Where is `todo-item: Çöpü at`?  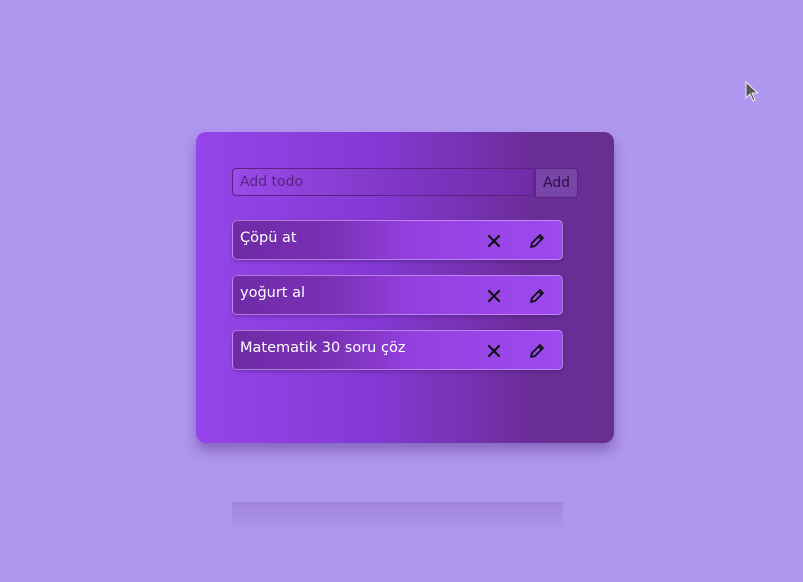 todo-item: Çöpü at is located at coordinates (397, 240).